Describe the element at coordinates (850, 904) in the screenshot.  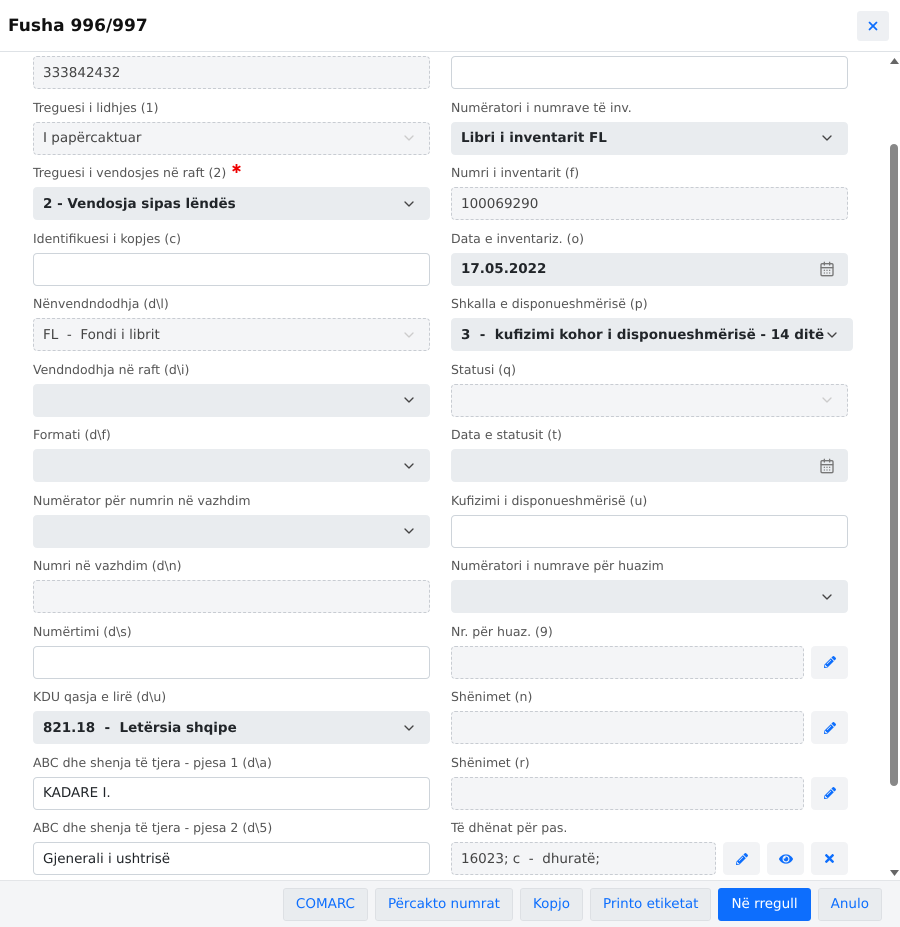
I see `footer-button: Anulo` at that location.